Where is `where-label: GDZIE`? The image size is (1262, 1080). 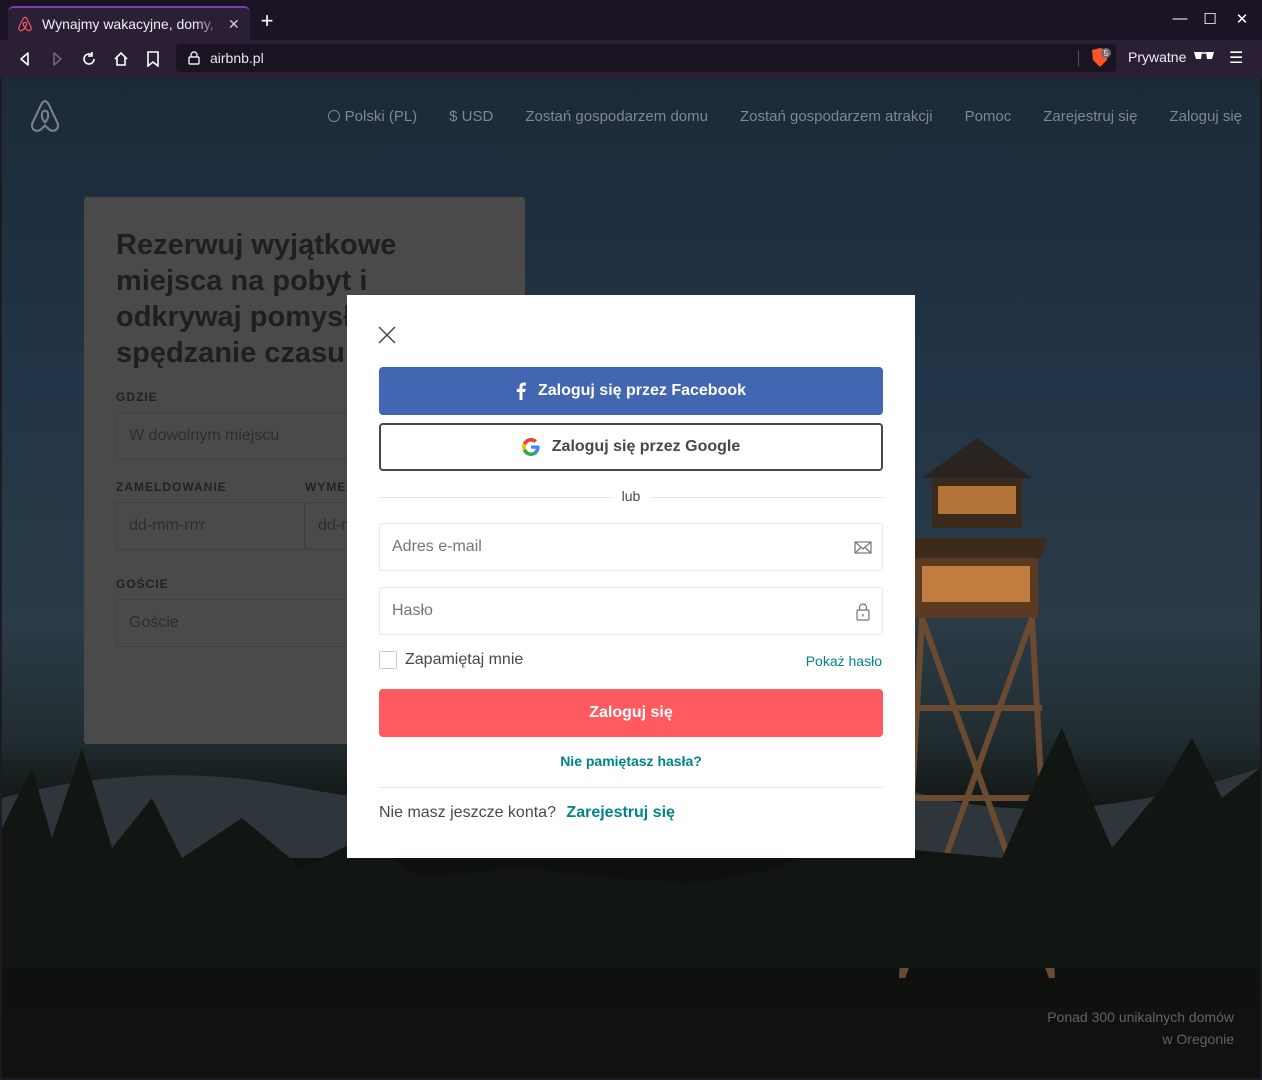
where-label: GDZIE is located at coordinates (137, 397).